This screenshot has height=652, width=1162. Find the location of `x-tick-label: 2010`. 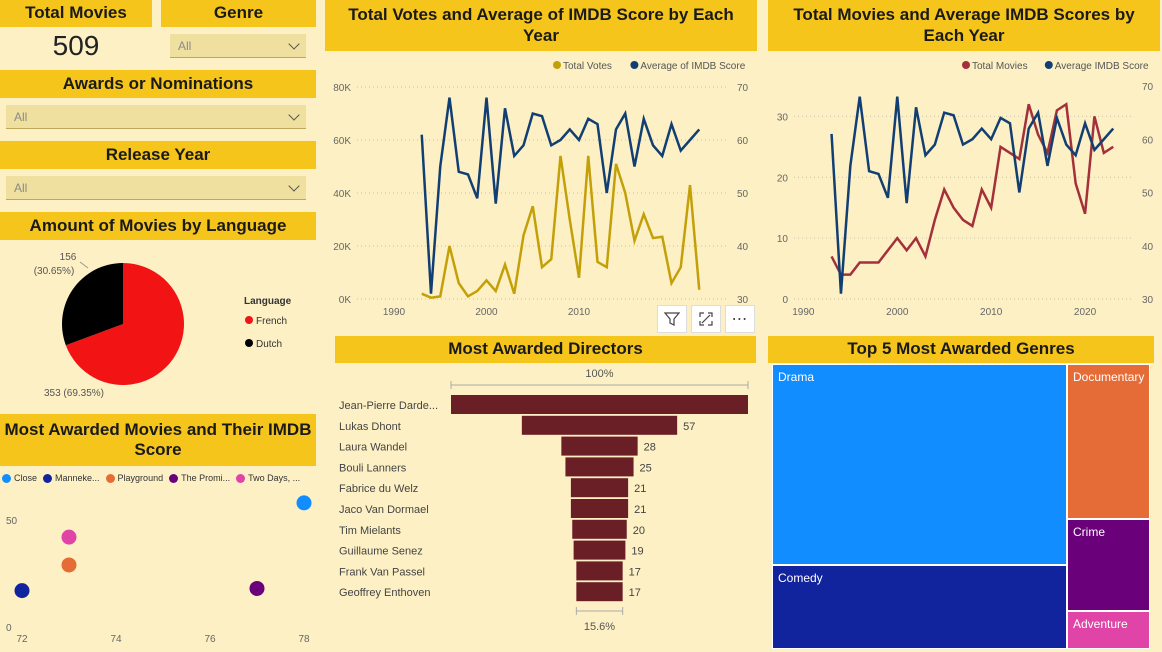

x-tick-label: 2010 is located at coordinates (579, 311).